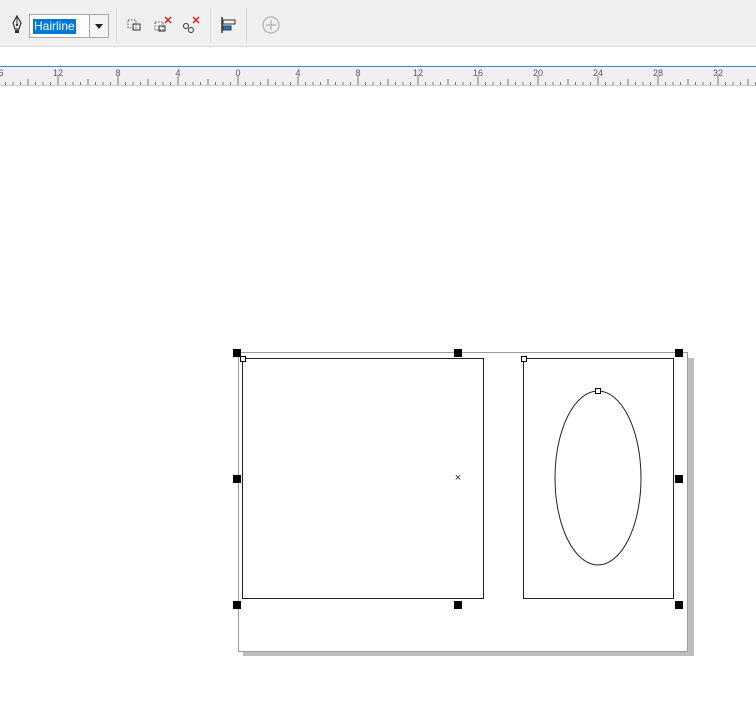  I want to click on add-button, so click(271, 25).